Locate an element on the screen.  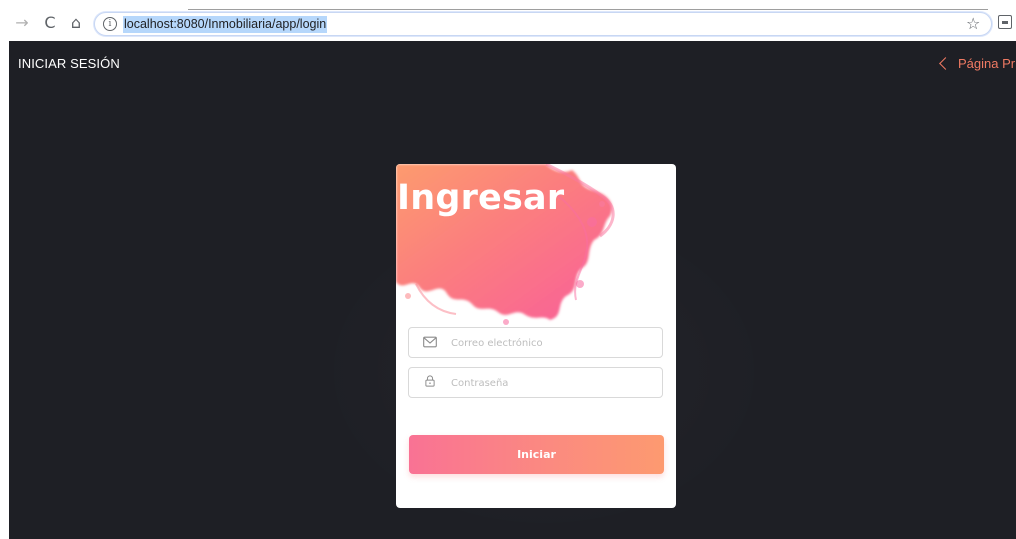
password-input is located at coordinates (551, 383).